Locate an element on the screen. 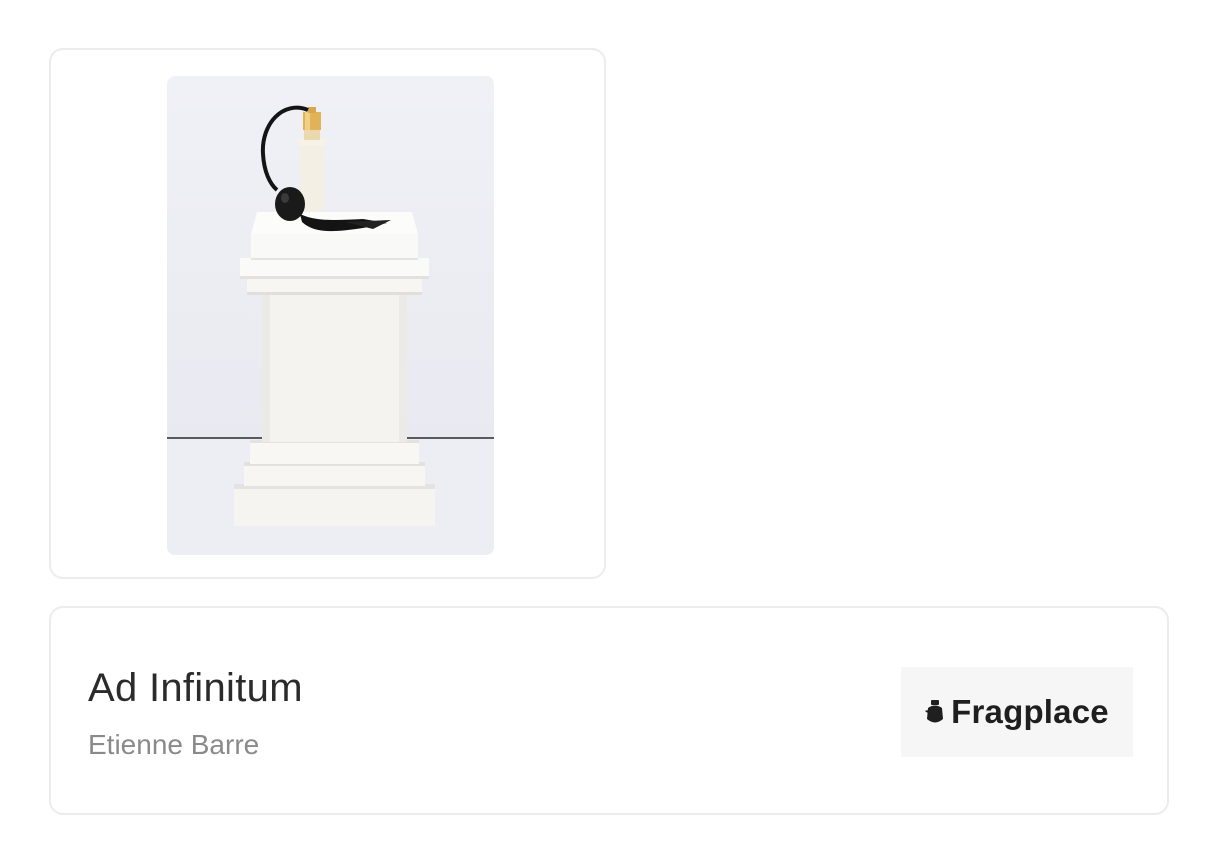  bottle-icon is located at coordinates (934, 710).